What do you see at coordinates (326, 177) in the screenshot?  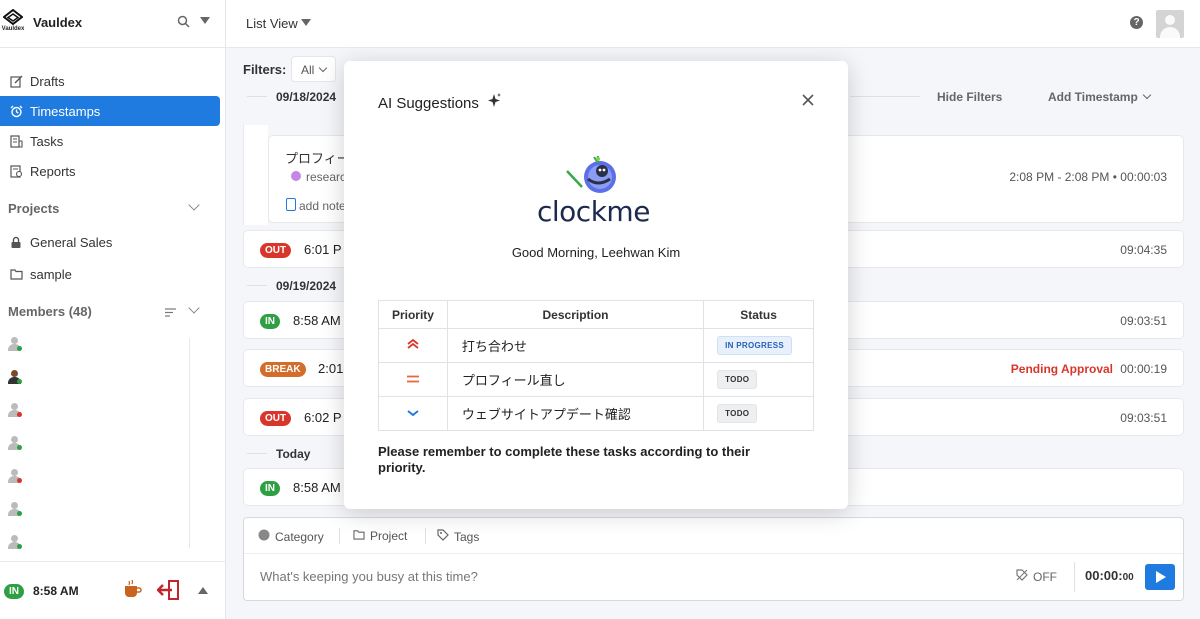 I see `entry-tag: researc` at bounding box center [326, 177].